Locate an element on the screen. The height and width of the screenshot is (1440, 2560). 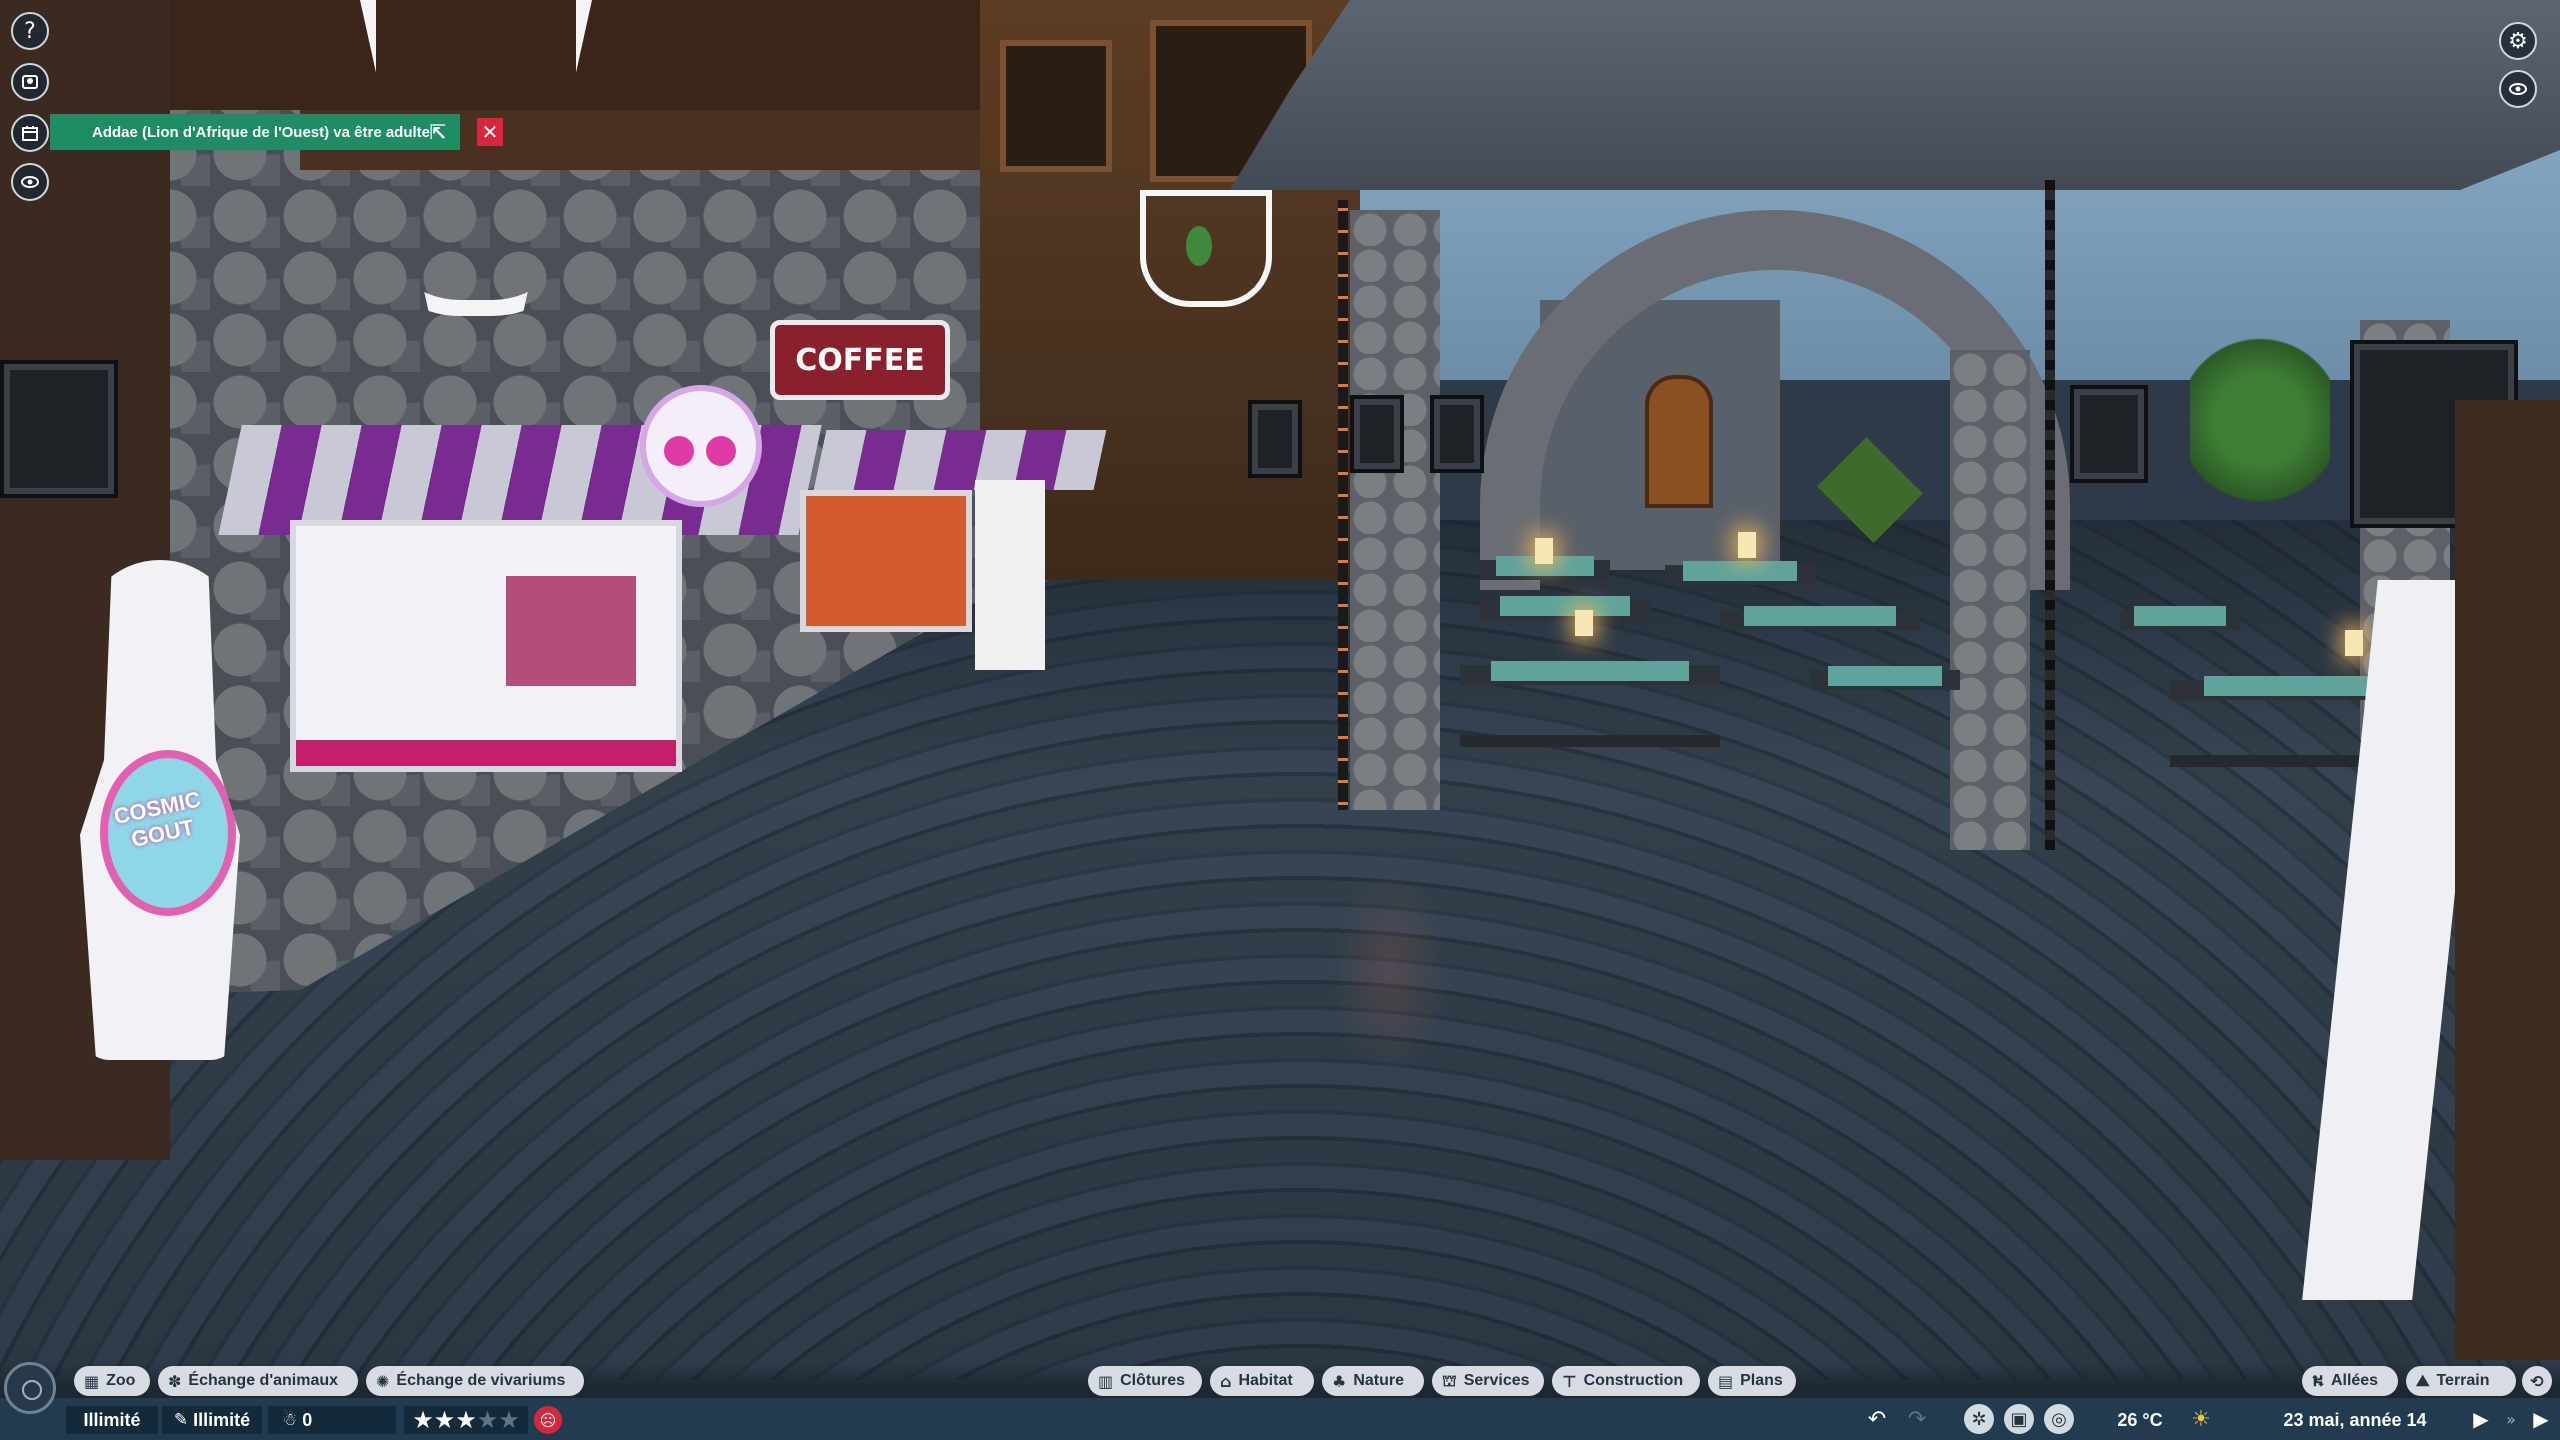
arcade-roof is located at coordinates (1895, 95).